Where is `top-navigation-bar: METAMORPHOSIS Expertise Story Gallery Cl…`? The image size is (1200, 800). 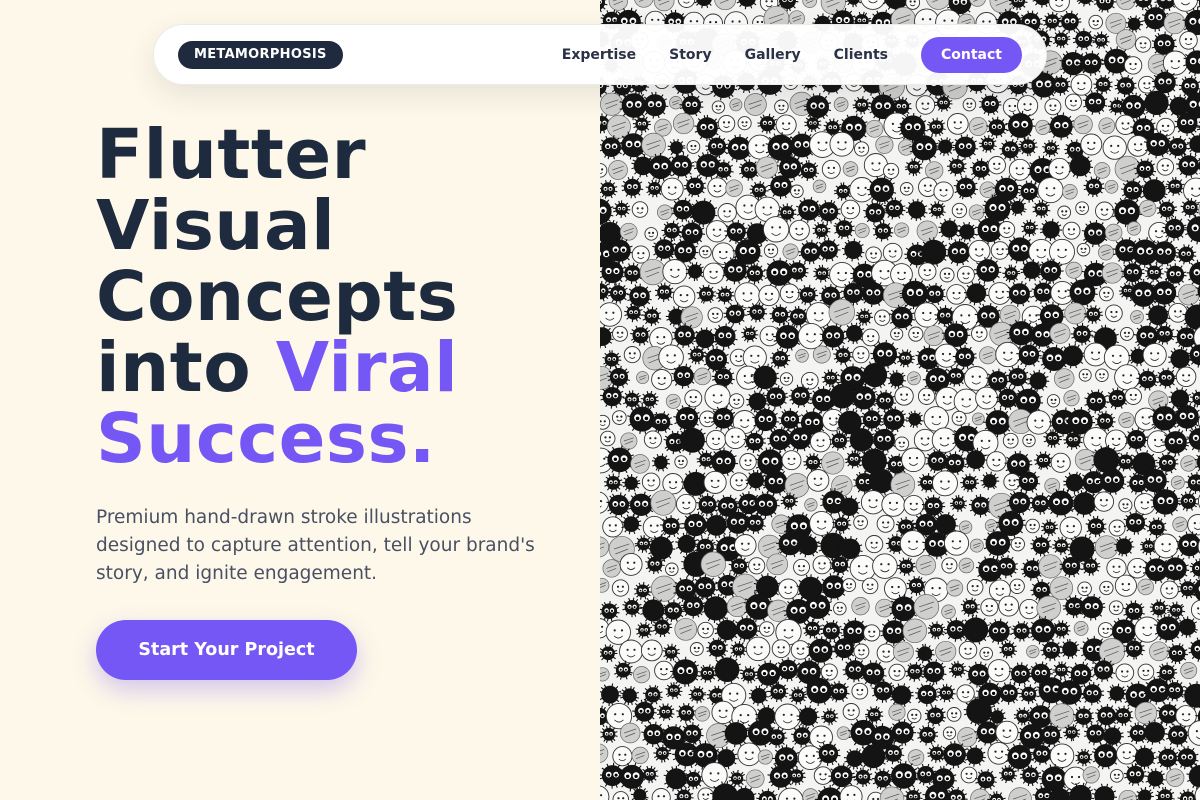
top-navigation-bar: METAMORPHOSIS Expertise Story Gallery Cl… is located at coordinates (600, 54).